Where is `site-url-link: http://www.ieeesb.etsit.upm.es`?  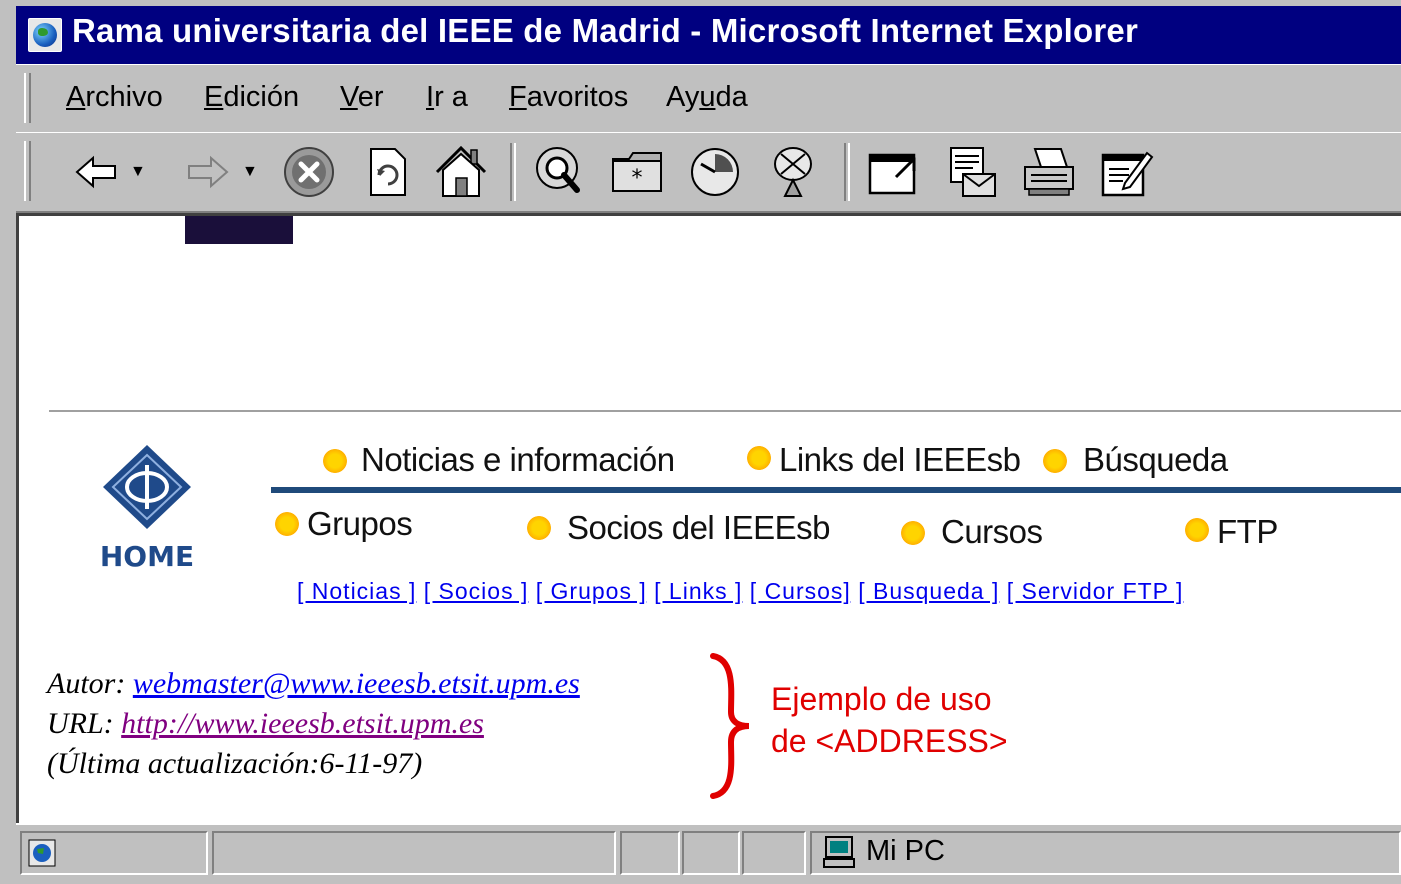
site-url-link: http://www.ieeesb.etsit.upm.es is located at coordinates (302, 723).